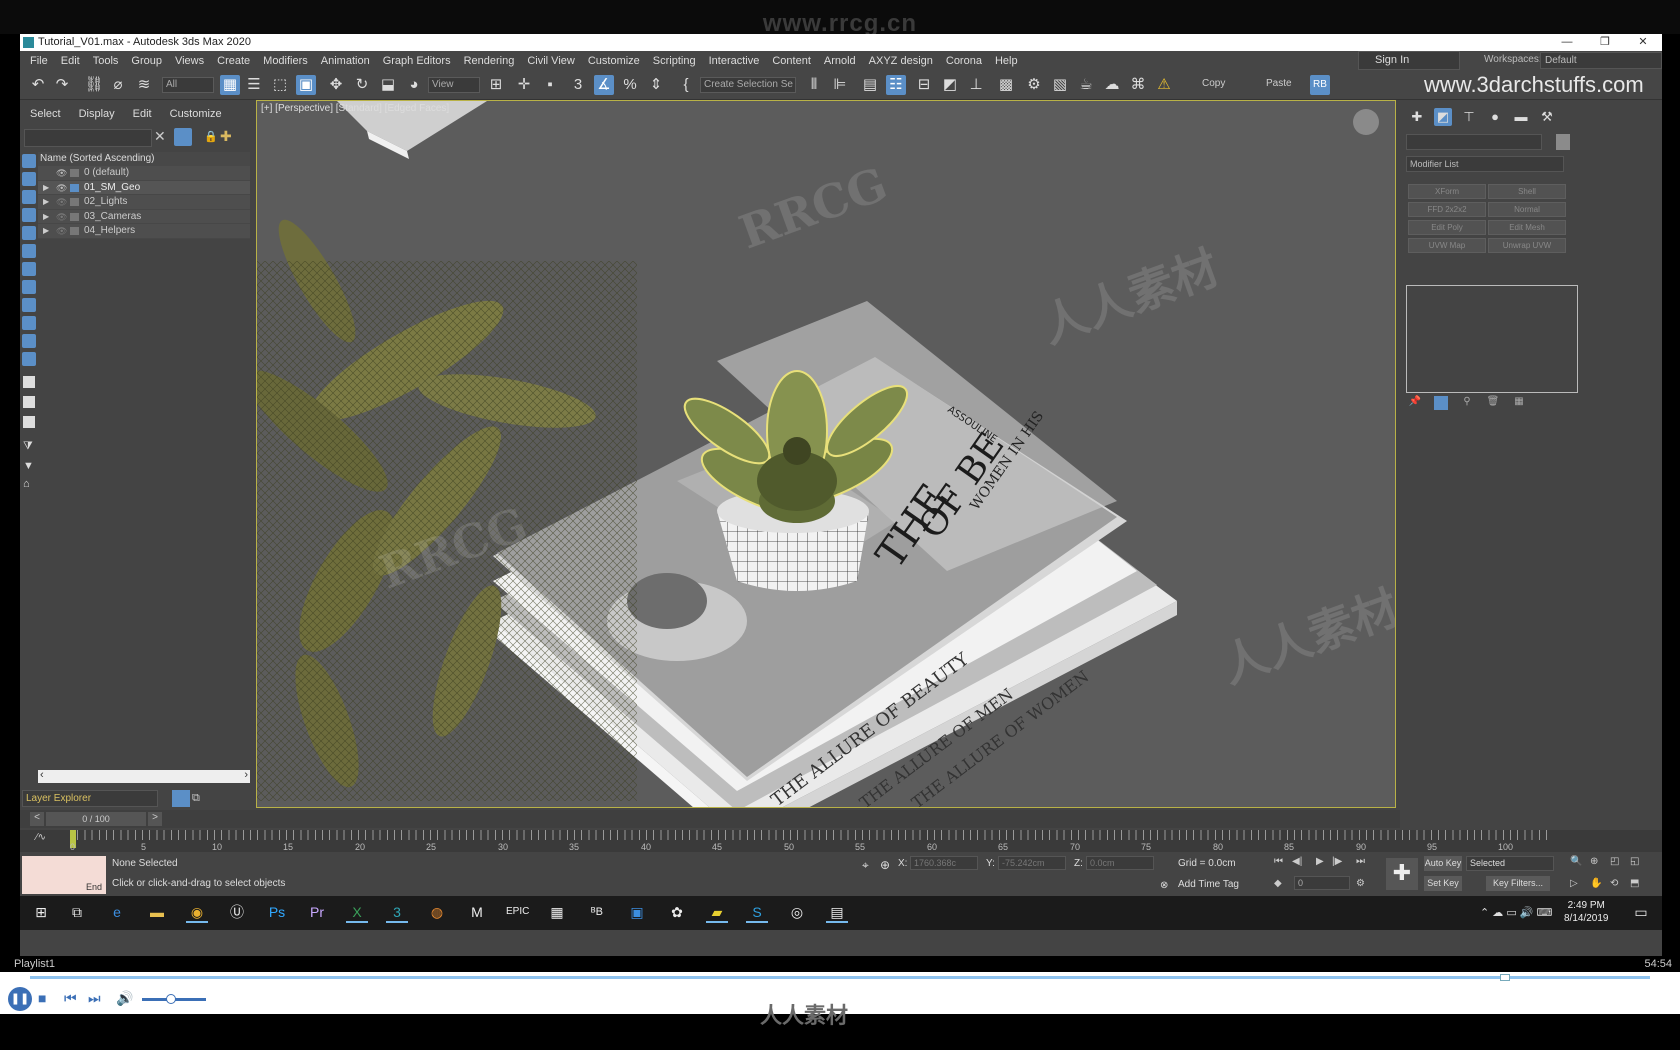 This screenshot has height=1050, width=1680. I want to click on zoom-extents-all-icon: ◱, so click(1634, 861).